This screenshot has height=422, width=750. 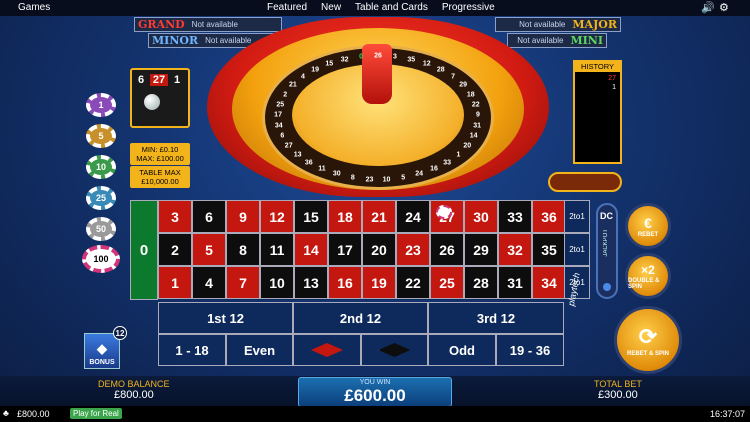 I want to click on bet-number-cell: 21, so click(x=379, y=216).